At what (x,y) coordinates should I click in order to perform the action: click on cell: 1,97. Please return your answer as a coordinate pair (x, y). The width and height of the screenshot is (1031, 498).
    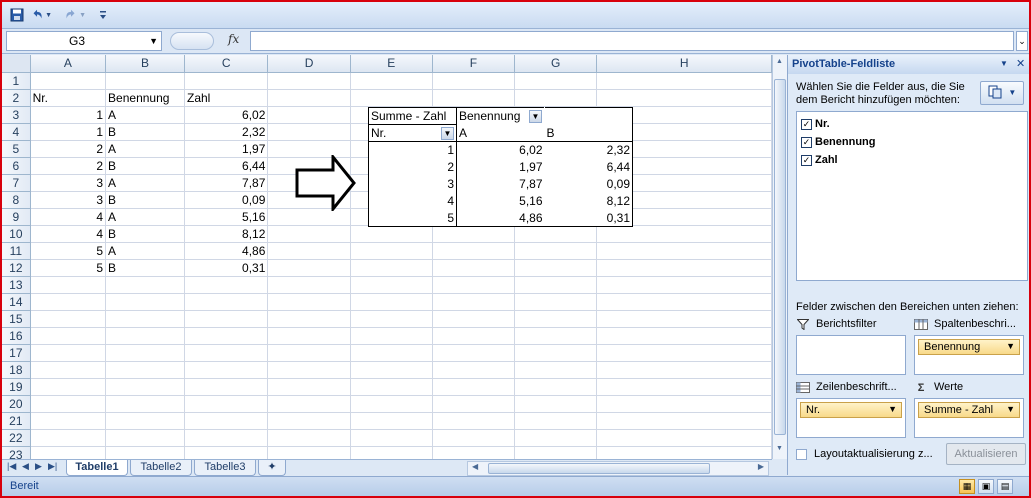
    Looking at the image, I should click on (226, 149).